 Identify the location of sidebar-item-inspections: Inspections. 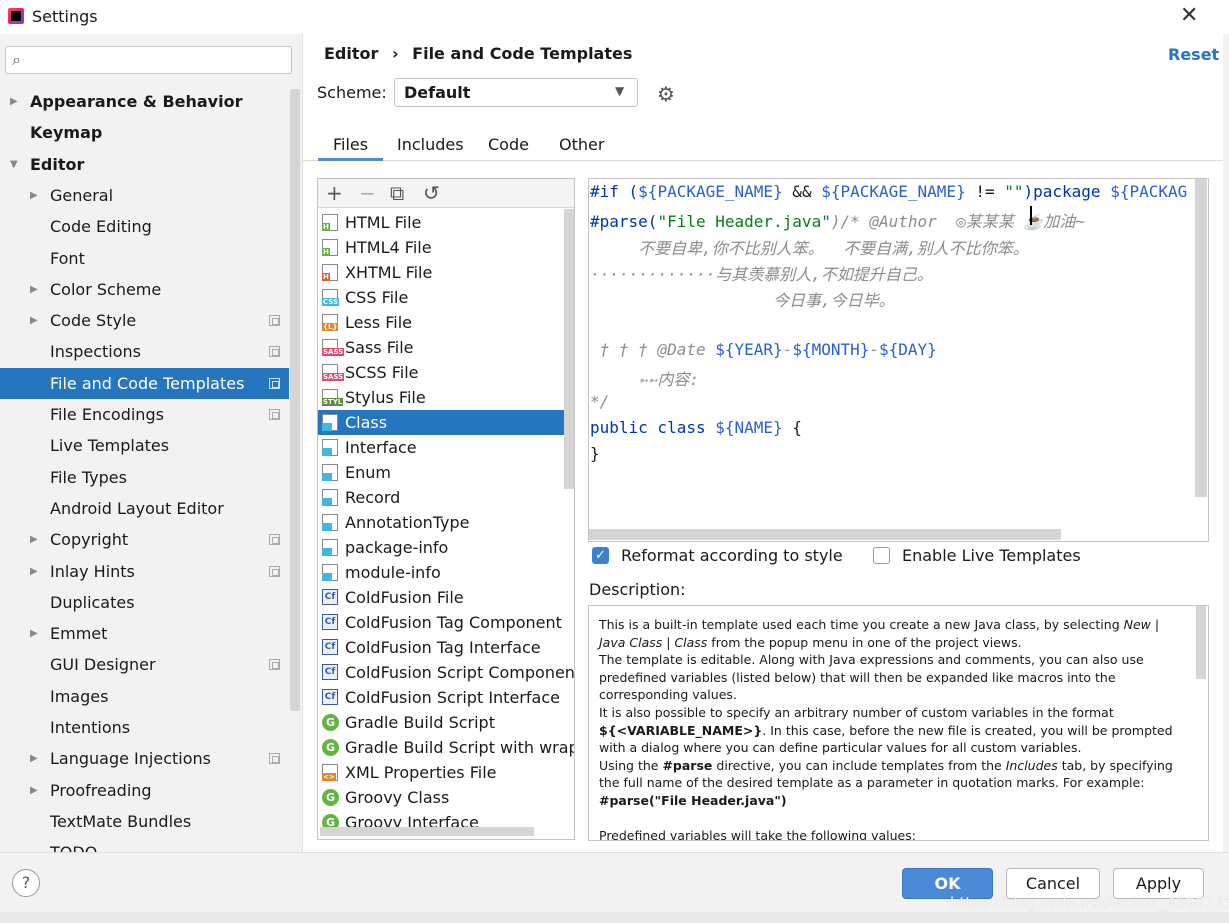
(144, 351).